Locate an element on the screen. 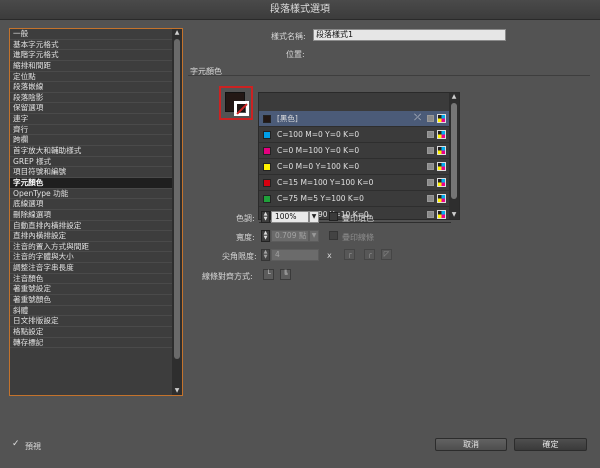 This screenshot has width=600, height=468. ok-button: 確定 is located at coordinates (550, 444).